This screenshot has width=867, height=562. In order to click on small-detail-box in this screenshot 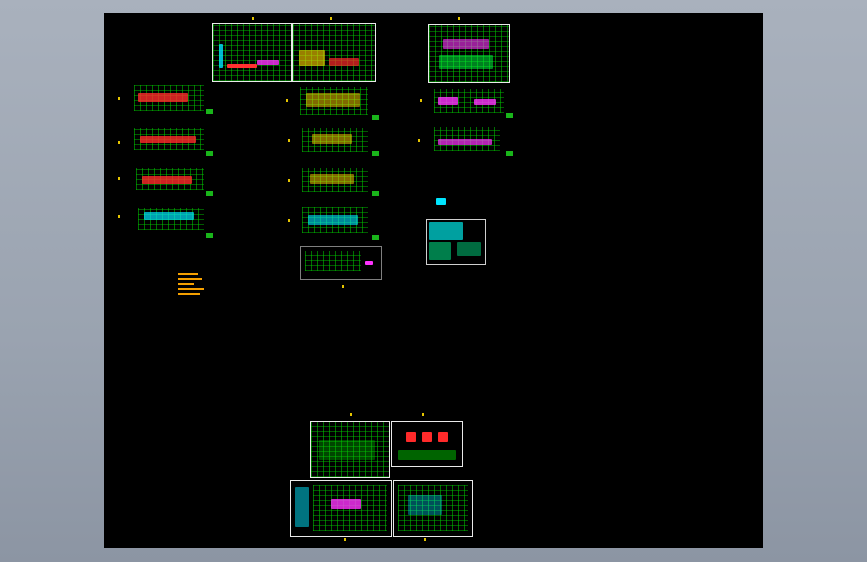, I will do `click(441, 201)`.